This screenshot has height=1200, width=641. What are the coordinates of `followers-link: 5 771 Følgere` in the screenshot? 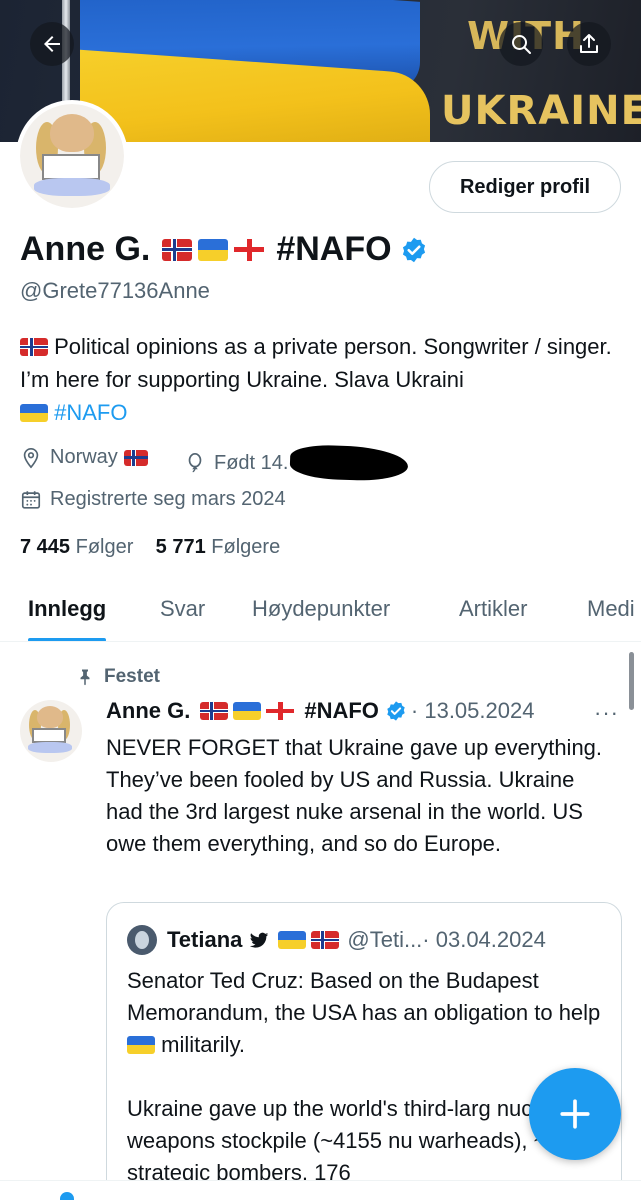 It's located at (218, 547).